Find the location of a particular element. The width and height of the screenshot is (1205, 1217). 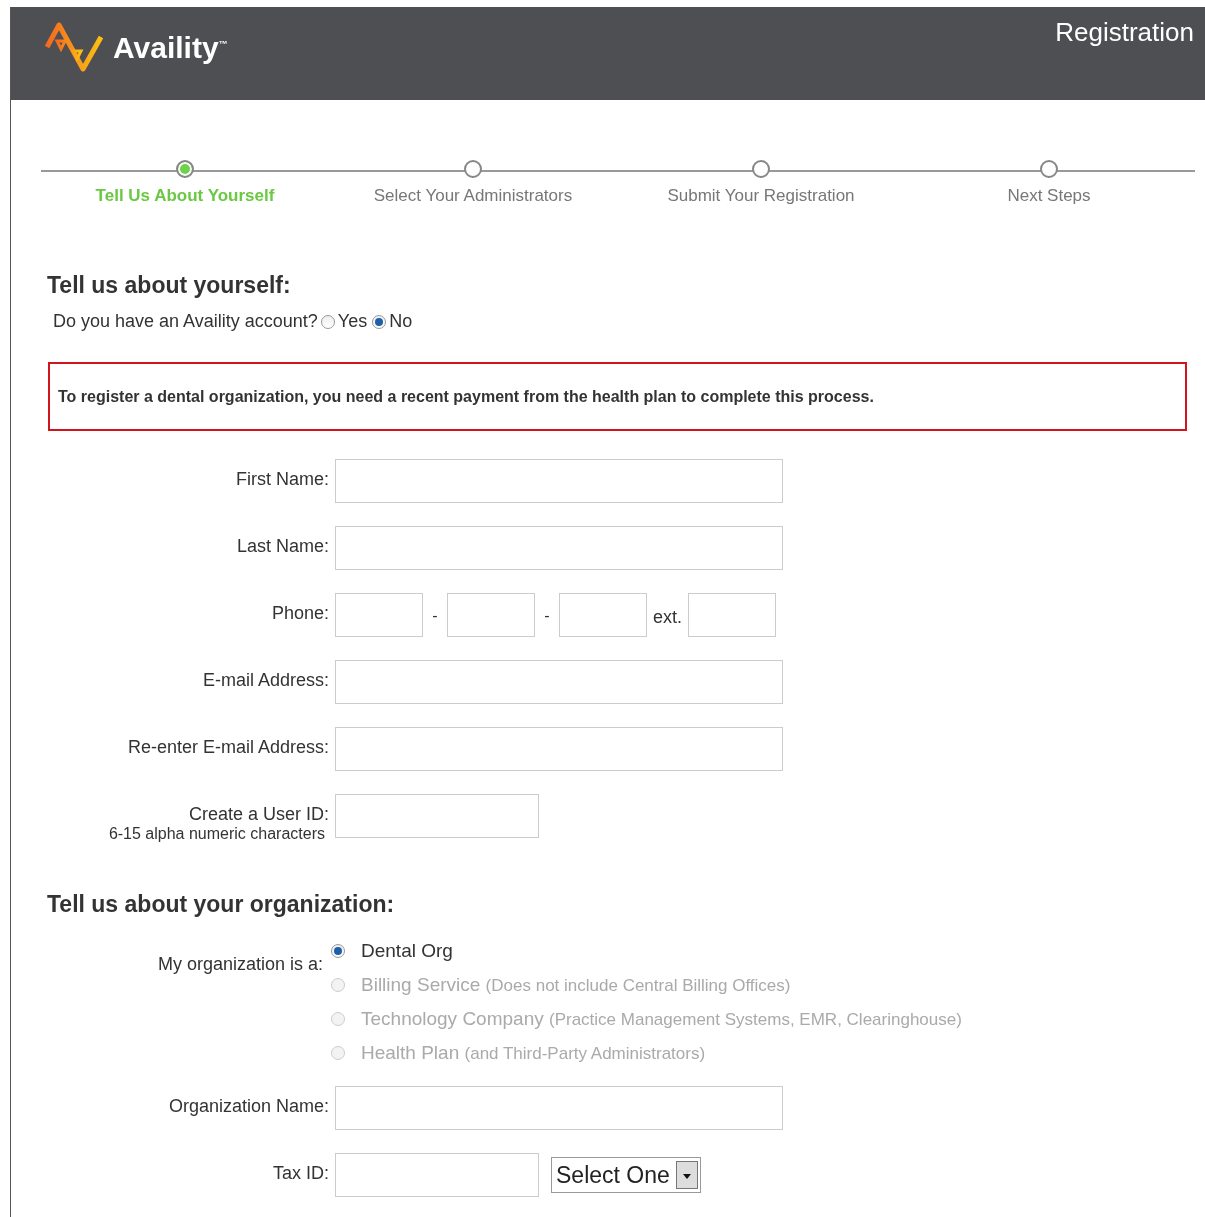

radio-label: Yes is located at coordinates (352, 321).